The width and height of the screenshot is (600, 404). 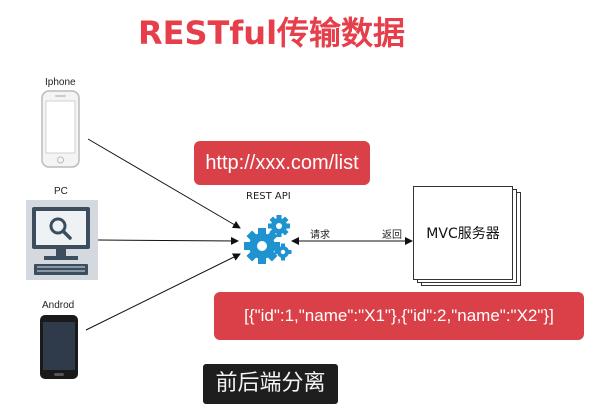 I want to click on iphone-icon, so click(x=60, y=129).